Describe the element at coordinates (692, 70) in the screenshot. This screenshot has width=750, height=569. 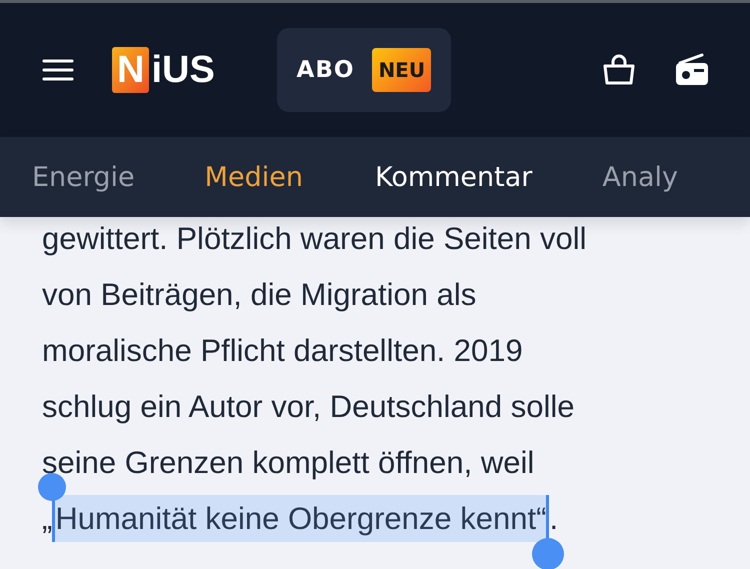
I see `radio-icon` at that location.